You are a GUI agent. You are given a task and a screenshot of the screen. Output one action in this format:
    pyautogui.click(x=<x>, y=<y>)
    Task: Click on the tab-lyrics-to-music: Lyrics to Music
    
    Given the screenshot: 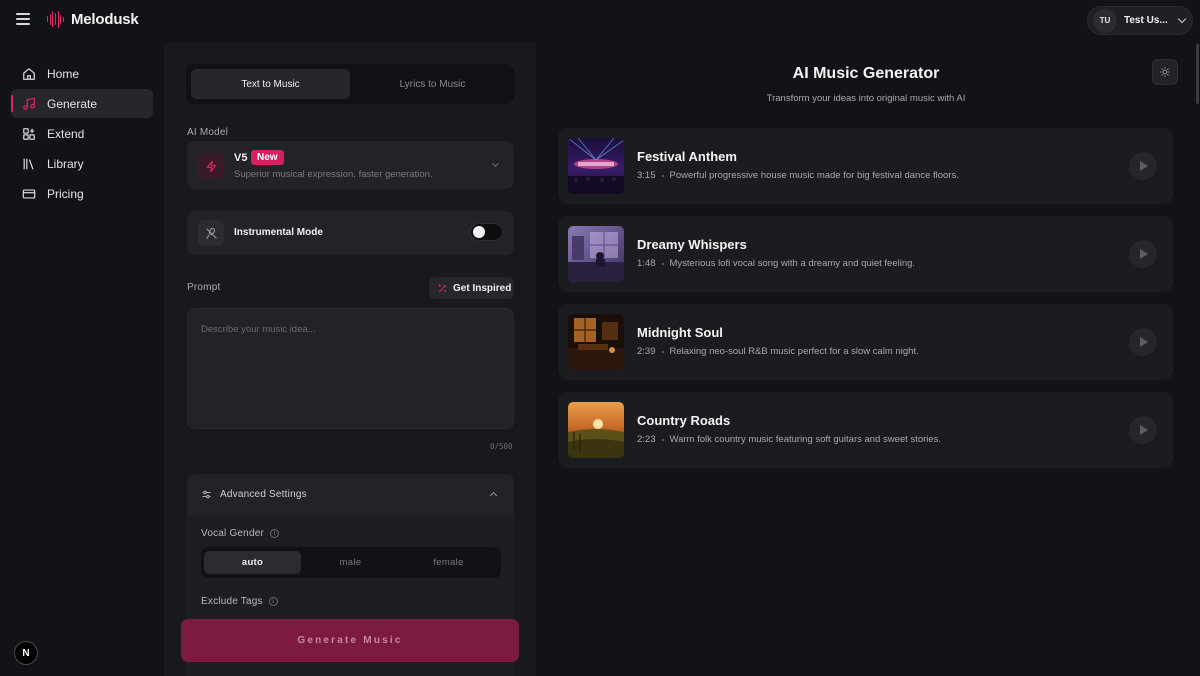 What is the action you would take?
    pyautogui.click(x=432, y=84)
    